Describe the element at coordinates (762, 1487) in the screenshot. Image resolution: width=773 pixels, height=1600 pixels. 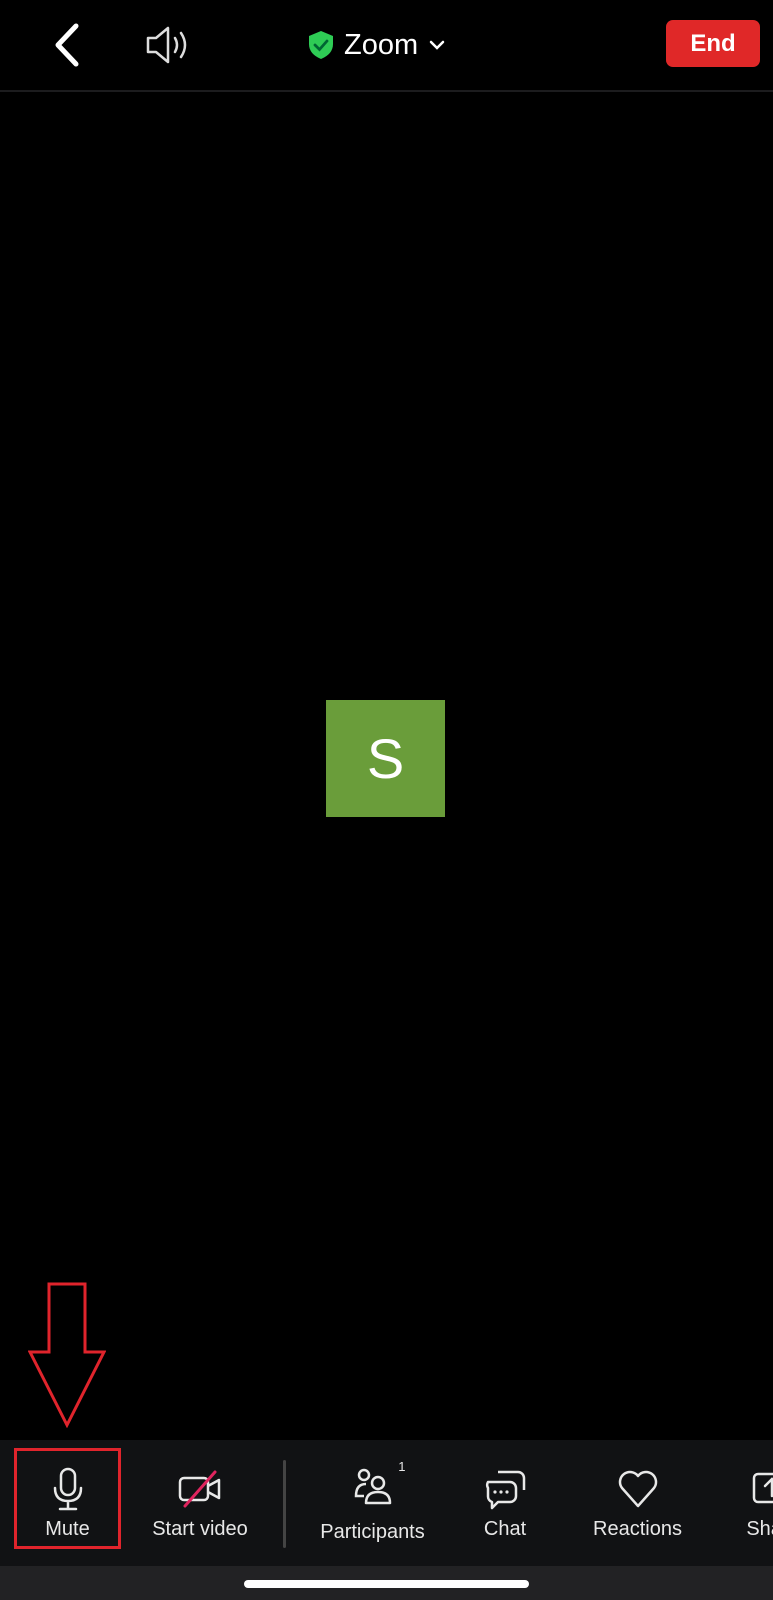
I see `share-icon` at that location.